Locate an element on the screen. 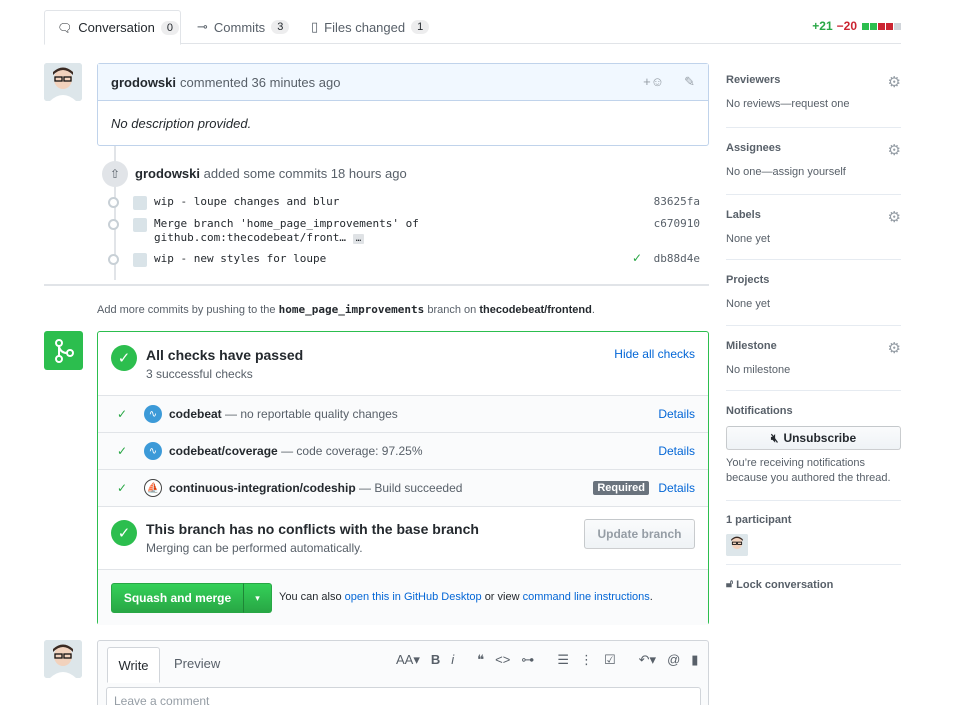 The height and width of the screenshot is (705, 960). tab-counter: 0 is located at coordinates (169, 27).